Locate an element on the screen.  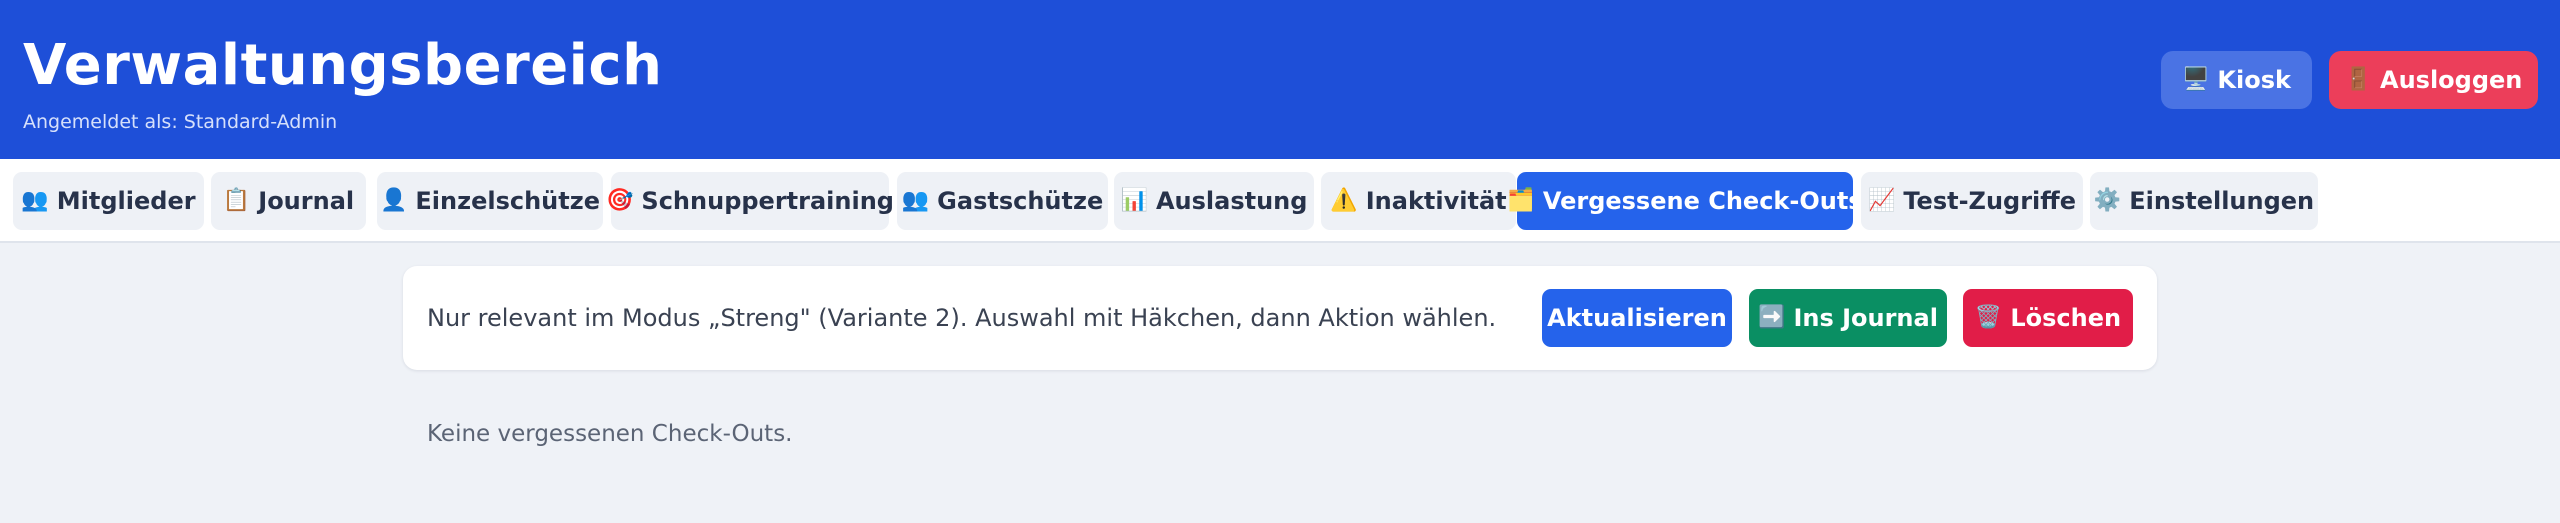
tab-label: Vergessene Check-Outs is located at coordinates (1702, 201).